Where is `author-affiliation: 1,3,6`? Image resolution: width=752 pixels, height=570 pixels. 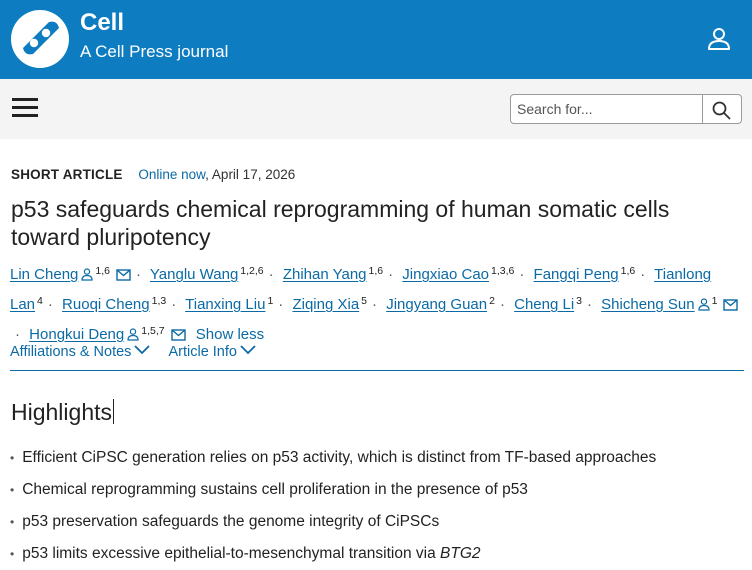
author-affiliation: 1,3,6 is located at coordinates (502, 271).